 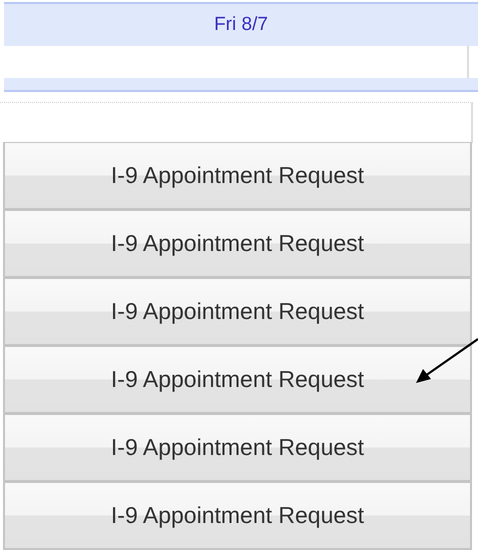 I want to click on pointer-arrow, so click(x=446, y=361).